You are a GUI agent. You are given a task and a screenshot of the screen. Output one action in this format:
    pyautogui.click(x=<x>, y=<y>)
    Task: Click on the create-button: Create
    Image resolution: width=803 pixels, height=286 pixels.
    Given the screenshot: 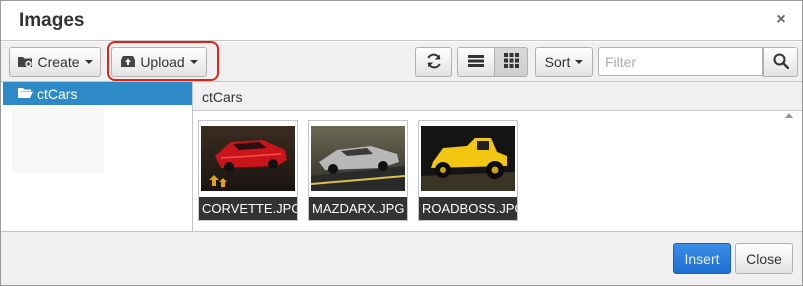 What is the action you would take?
    pyautogui.click(x=55, y=62)
    